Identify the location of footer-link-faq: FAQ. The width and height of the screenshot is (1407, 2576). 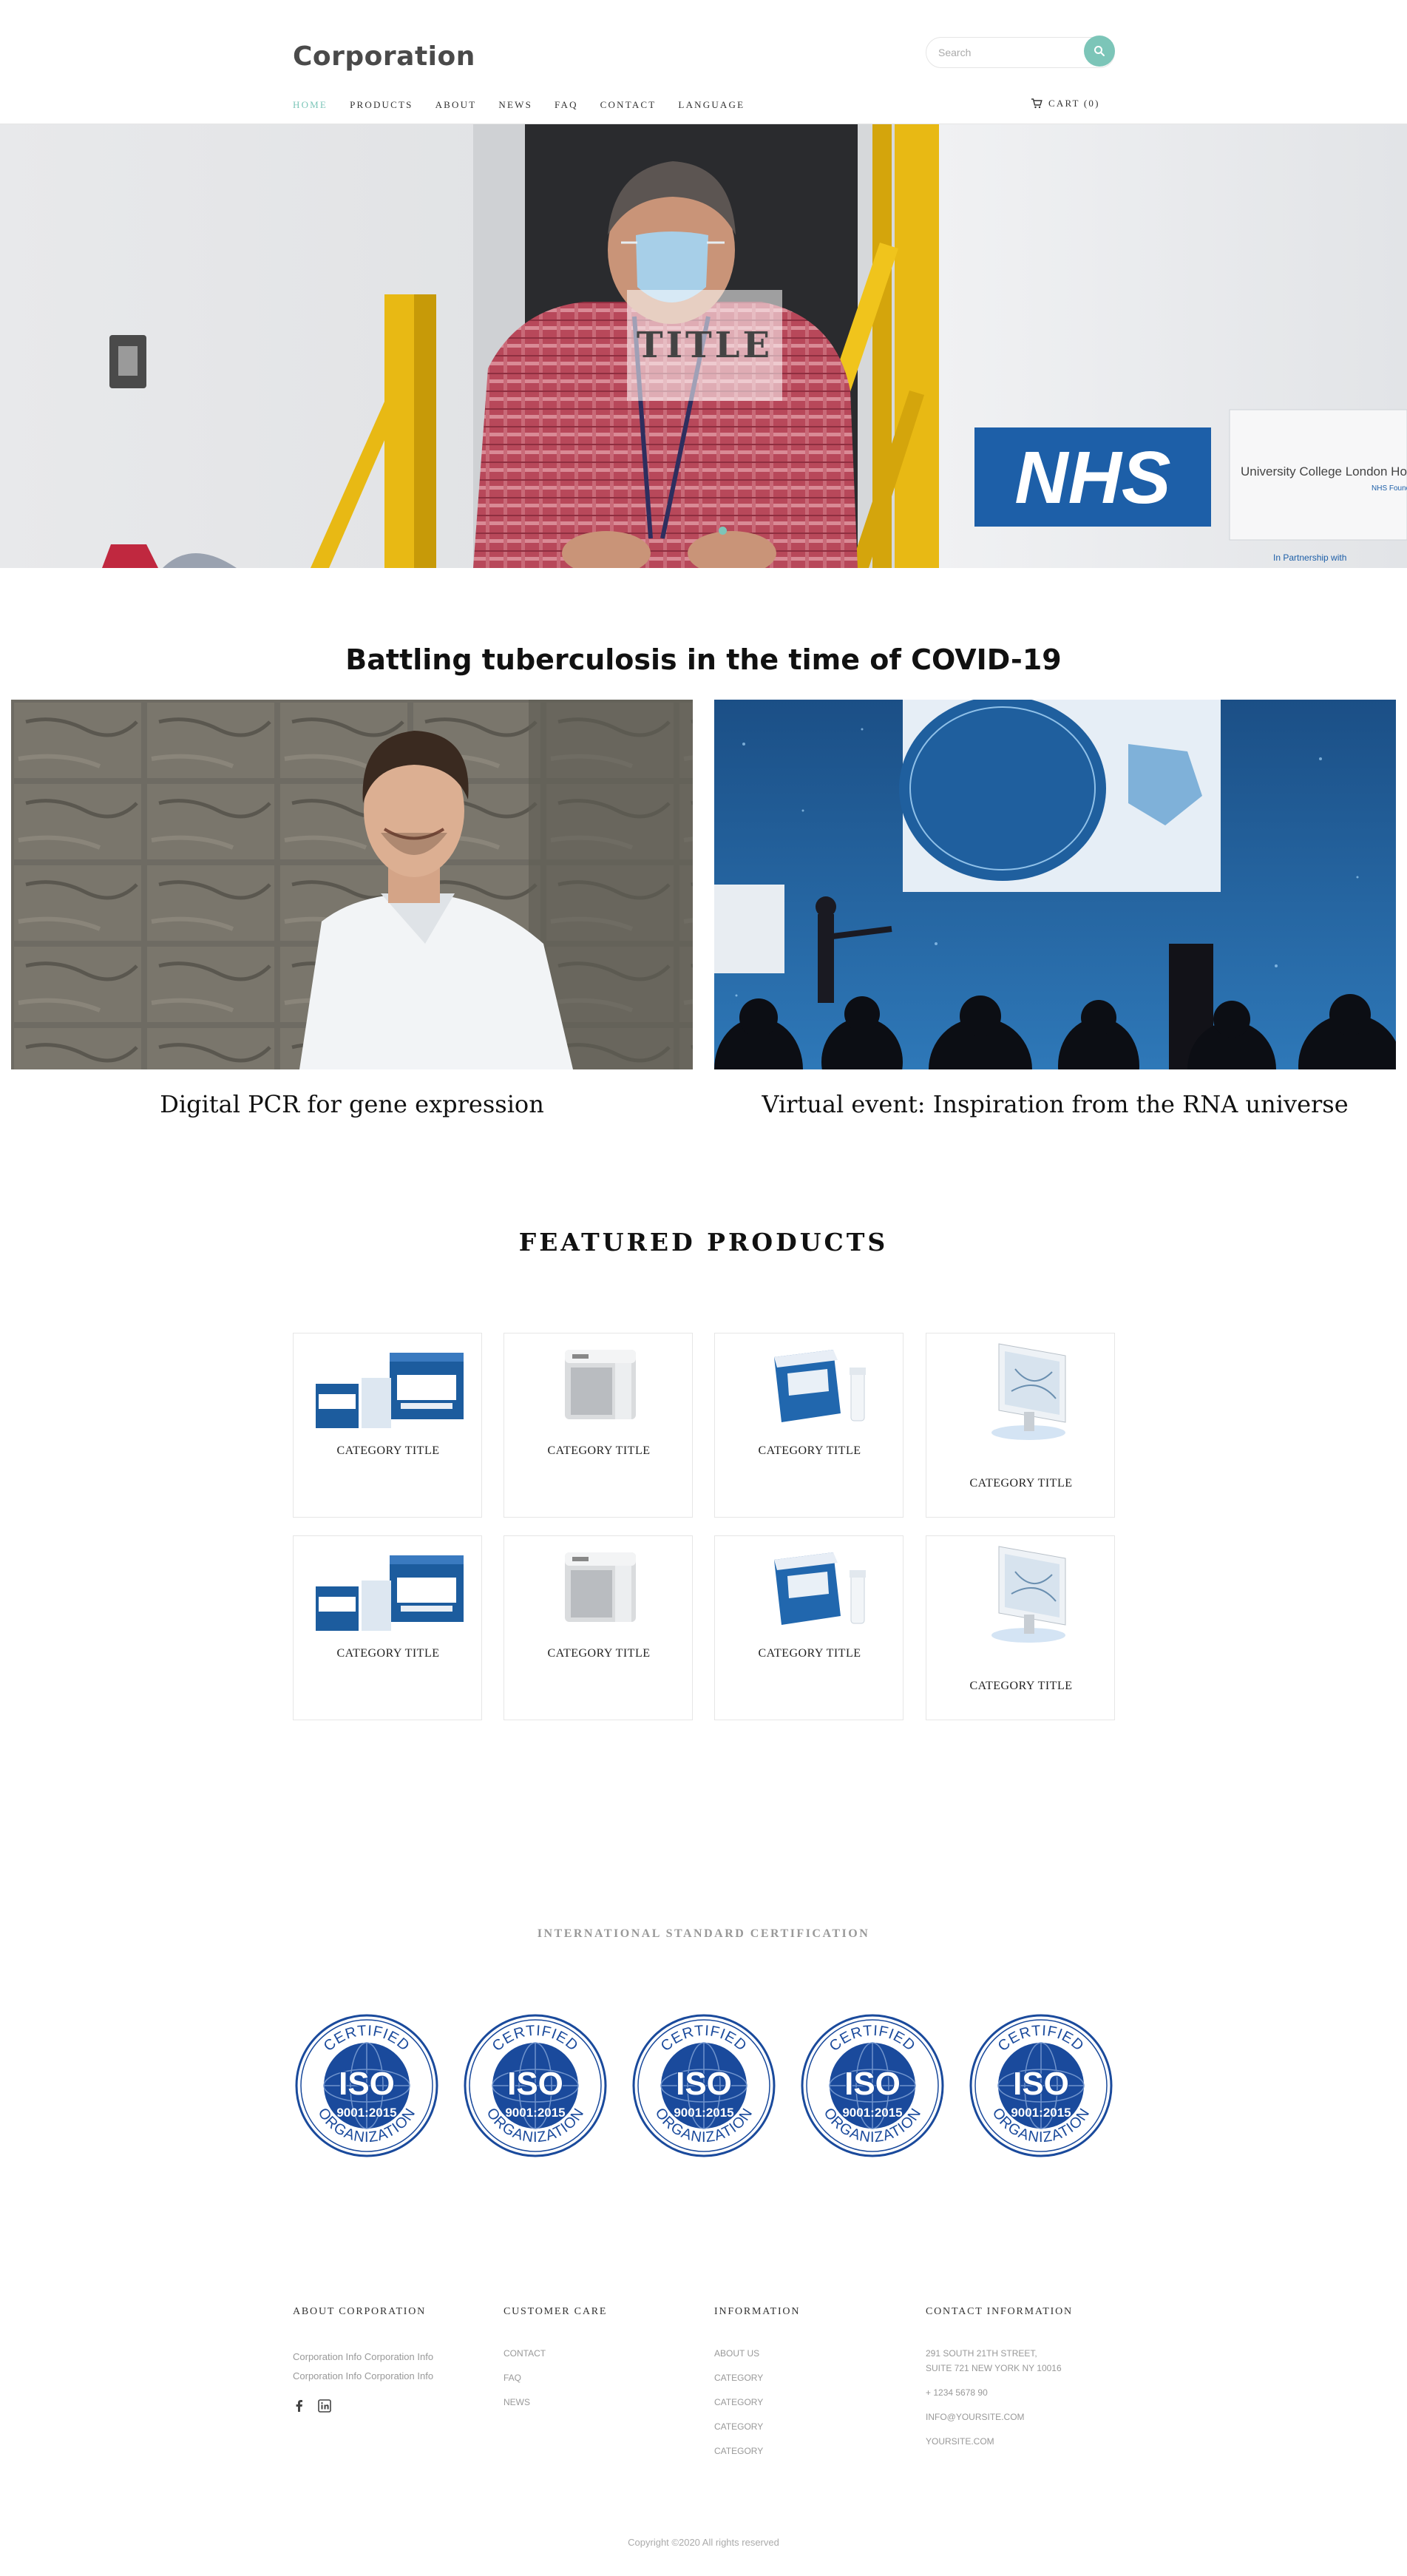
(603, 2378).